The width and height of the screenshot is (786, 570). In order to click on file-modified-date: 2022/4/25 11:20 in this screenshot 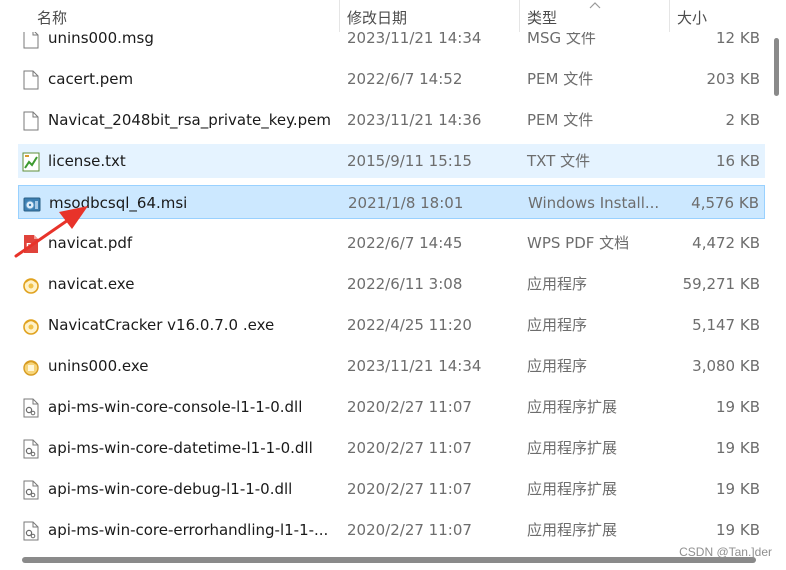, I will do `click(409, 325)`.